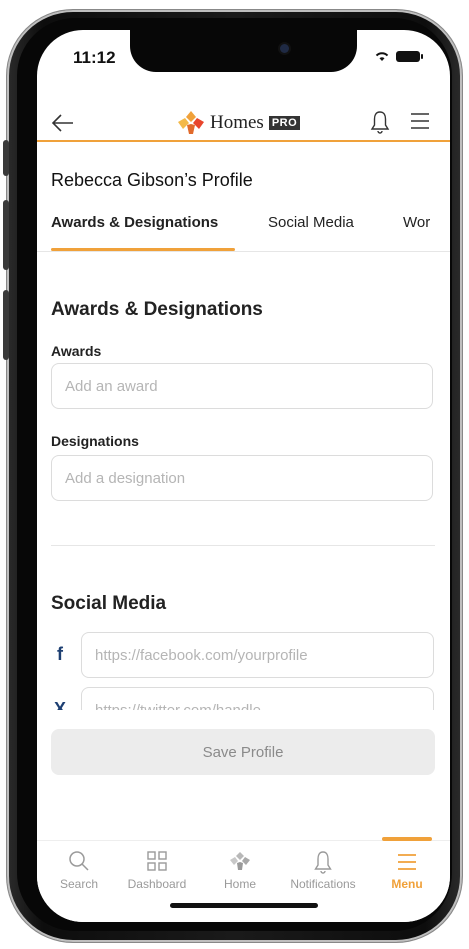 The width and height of the screenshot is (469, 949). I want to click on tab-social-media: Social Media, so click(311, 222).